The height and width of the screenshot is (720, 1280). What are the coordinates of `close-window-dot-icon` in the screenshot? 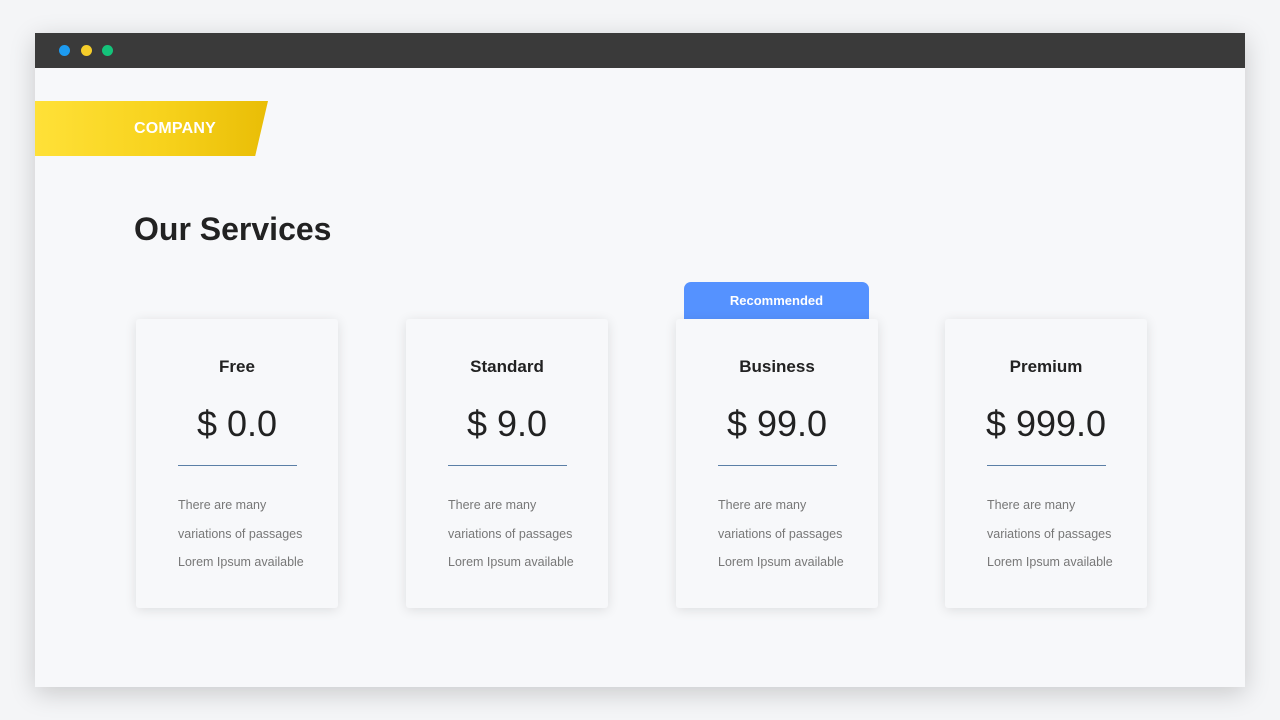 It's located at (64, 50).